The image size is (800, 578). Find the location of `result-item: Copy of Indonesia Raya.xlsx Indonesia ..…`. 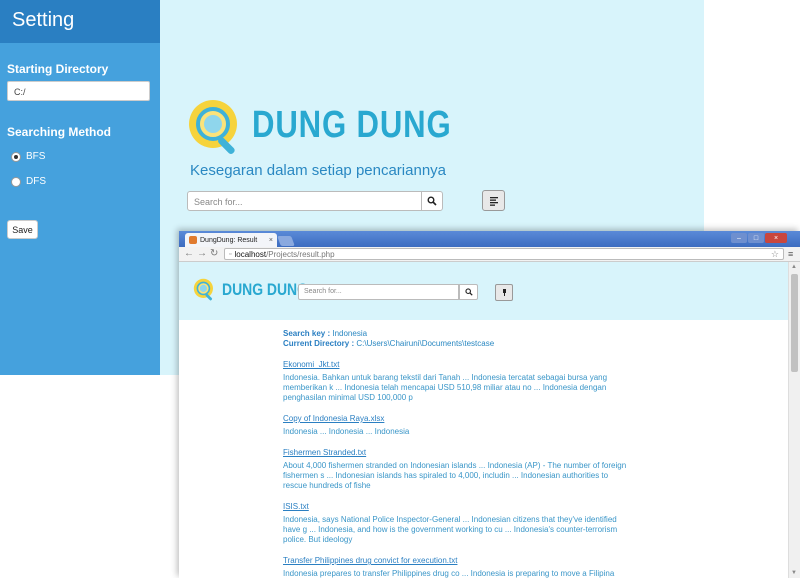

result-item: Copy of Indonesia Raya.xlsx Indonesia ..… is located at coordinates (458, 425).